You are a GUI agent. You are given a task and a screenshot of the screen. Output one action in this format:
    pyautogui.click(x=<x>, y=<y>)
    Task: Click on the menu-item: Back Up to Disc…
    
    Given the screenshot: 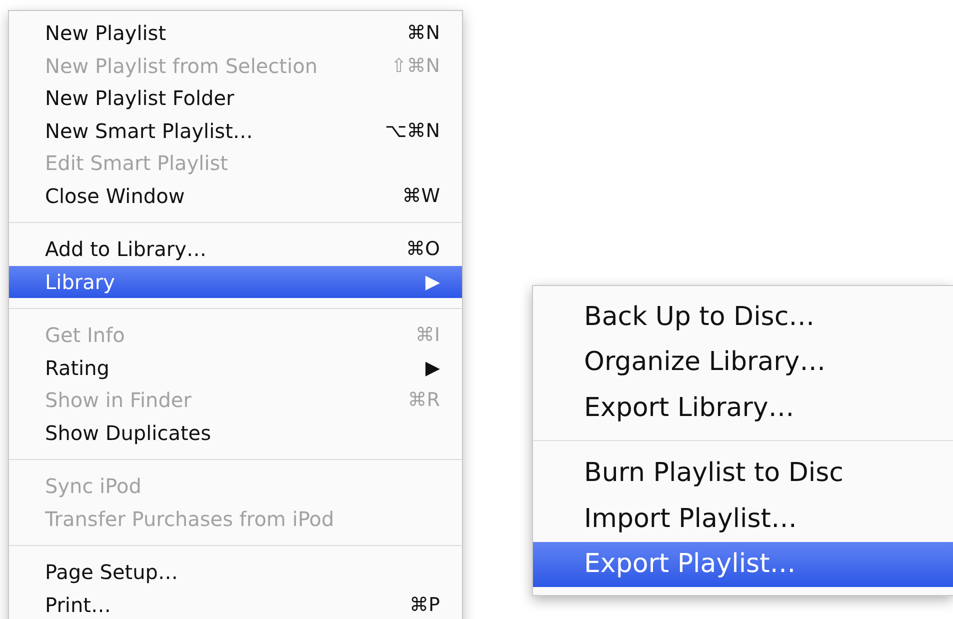 What is the action you would take?
    pyautogui.click(x=743, y=317)
    